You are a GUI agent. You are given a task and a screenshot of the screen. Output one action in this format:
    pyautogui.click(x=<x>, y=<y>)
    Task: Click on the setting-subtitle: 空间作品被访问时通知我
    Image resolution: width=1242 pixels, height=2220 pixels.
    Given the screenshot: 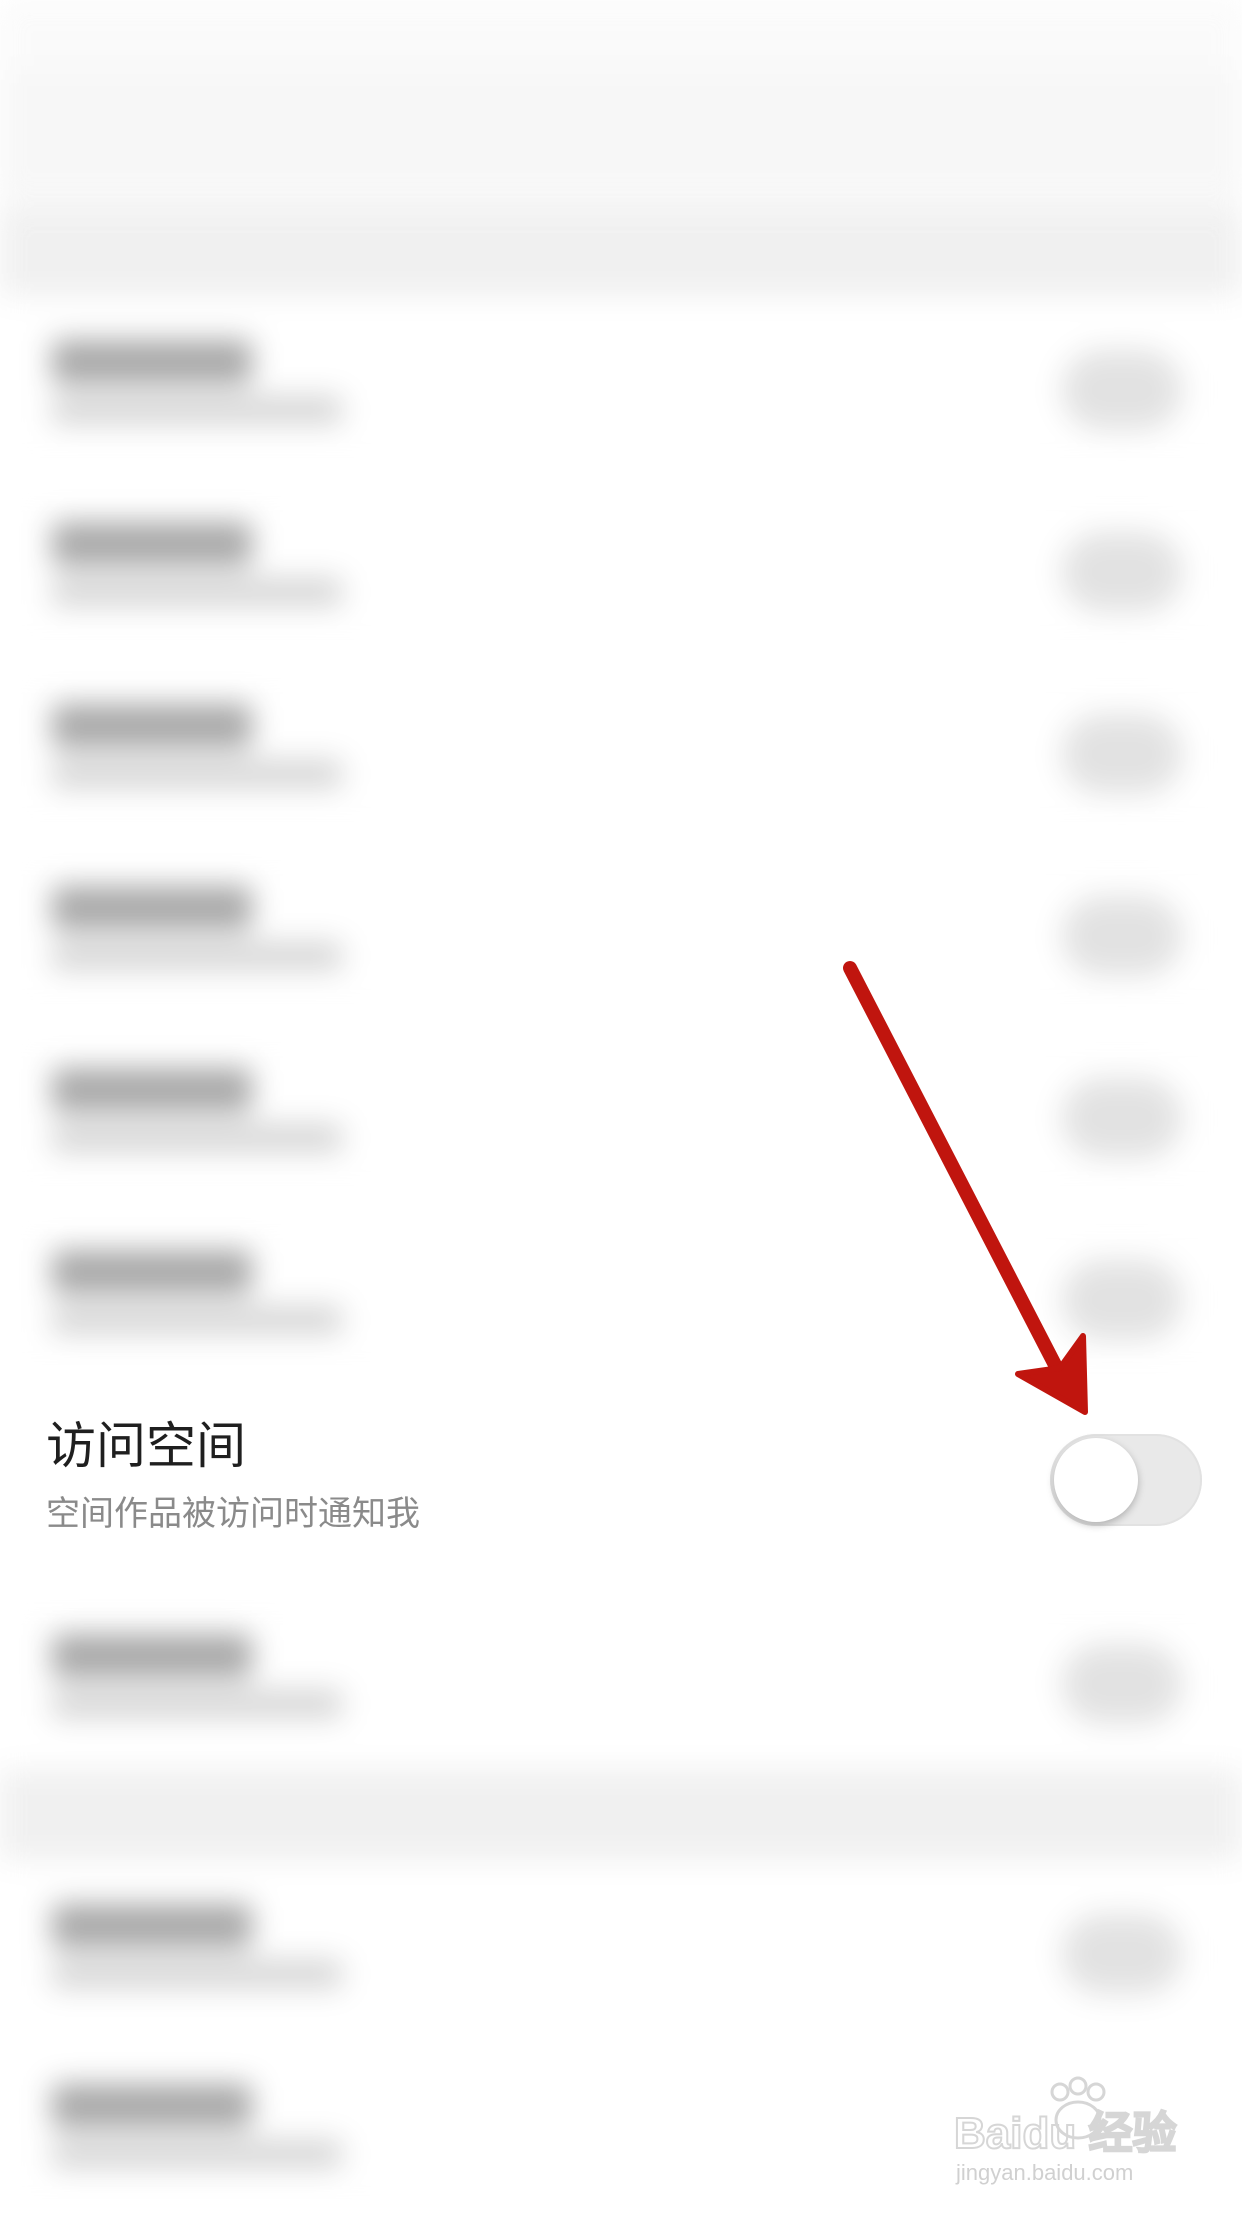 What is the action you would take?
    pyautogui.click(x=233, y=1514)
    